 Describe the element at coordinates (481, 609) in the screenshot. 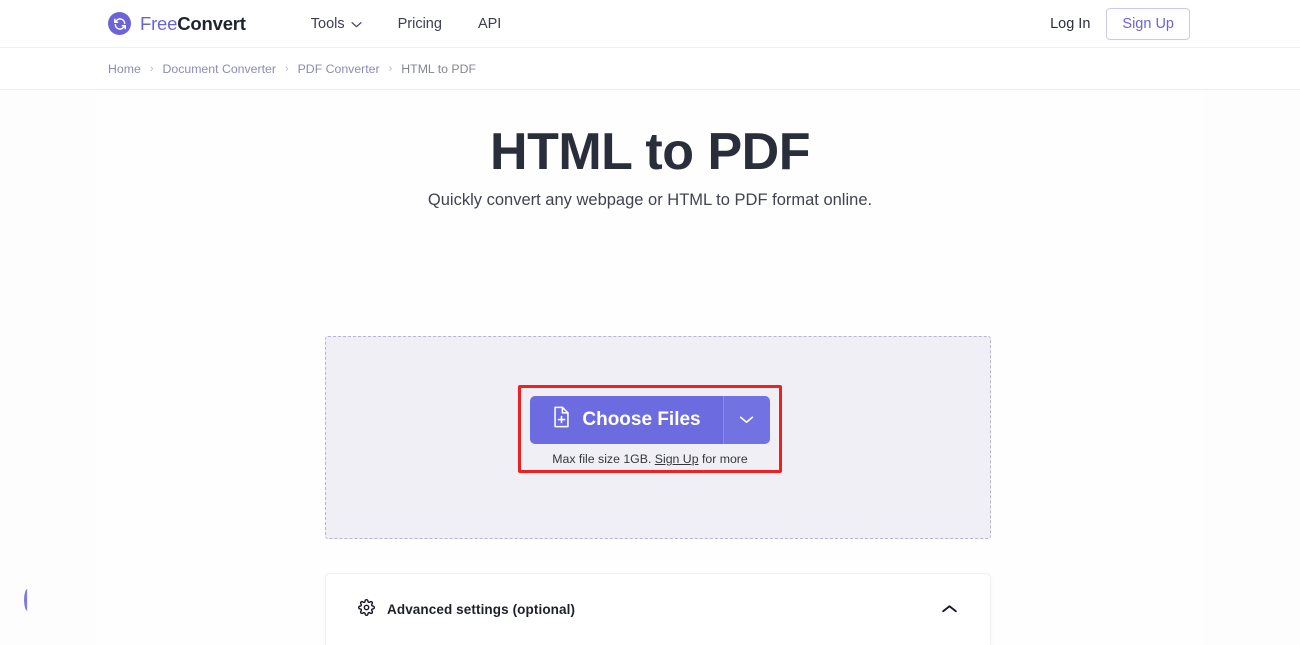

I see `advanced-settings-label: Advanced settings (optional)` at that location.